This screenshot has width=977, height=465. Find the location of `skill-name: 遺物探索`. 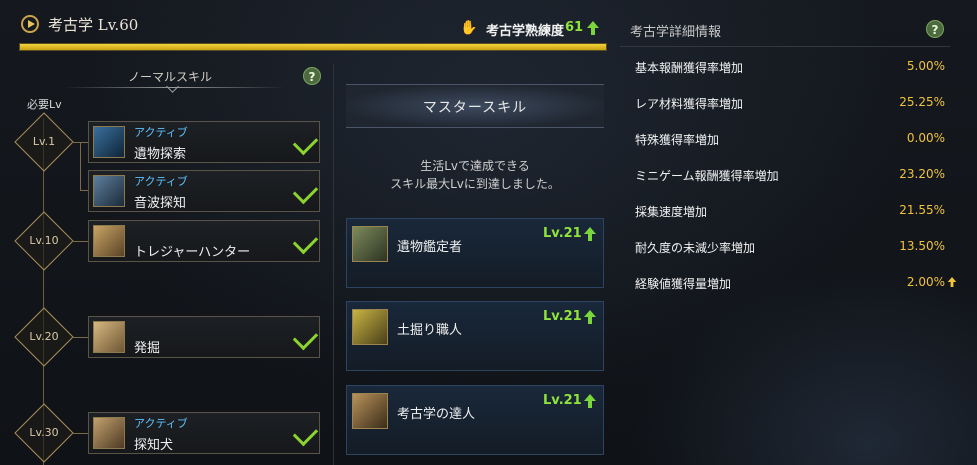

skill-name: 遺物探索 is located at coordinates (160, 154).